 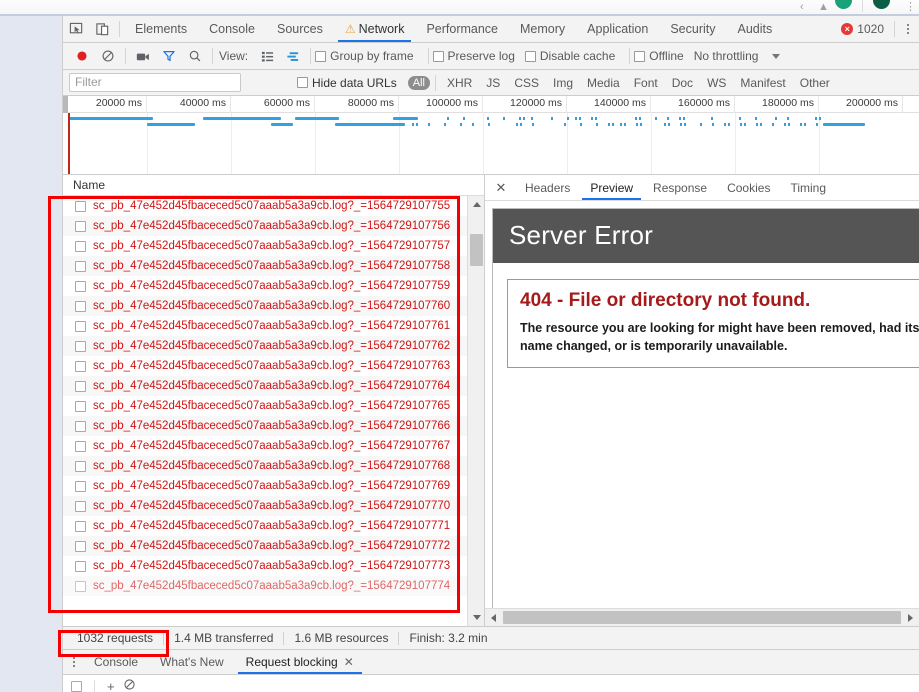 I want to click on clear-icon, so click(x=108, y=56).